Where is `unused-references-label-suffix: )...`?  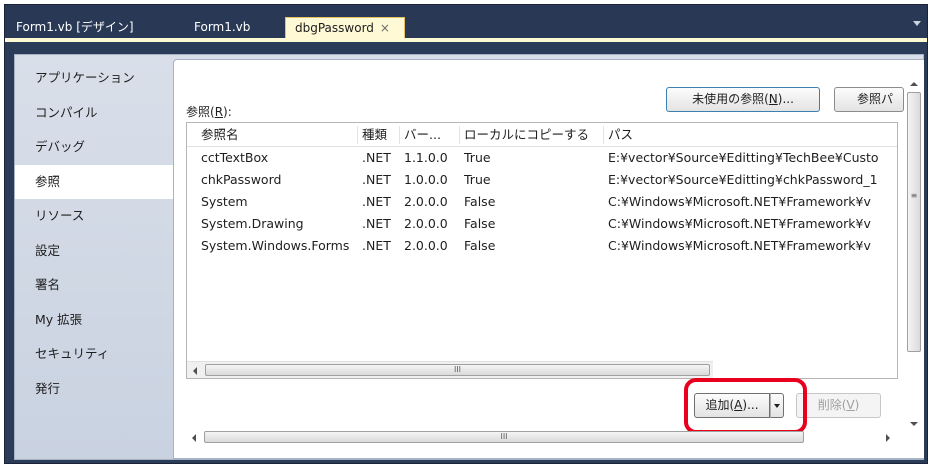
unused-references-label-suffix: )... is located at coordinates (785, 99).